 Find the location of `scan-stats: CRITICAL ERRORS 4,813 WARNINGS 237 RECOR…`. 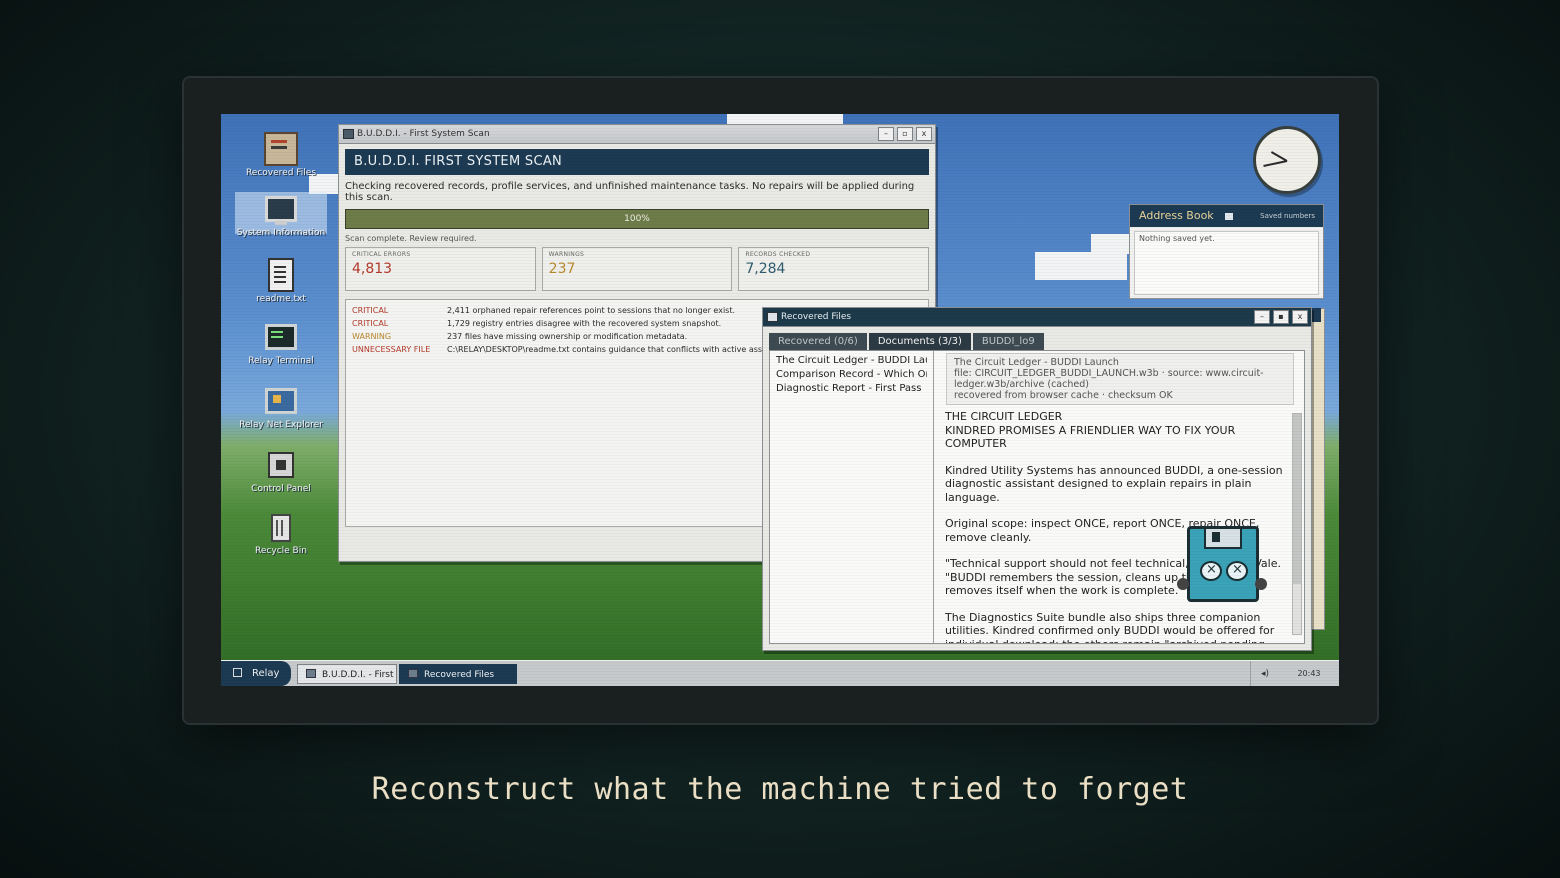

scan-stats: CRITICAL ERRORS 4,813 WARNINGS 237 RECOR… is located at coordinates (637, 269).